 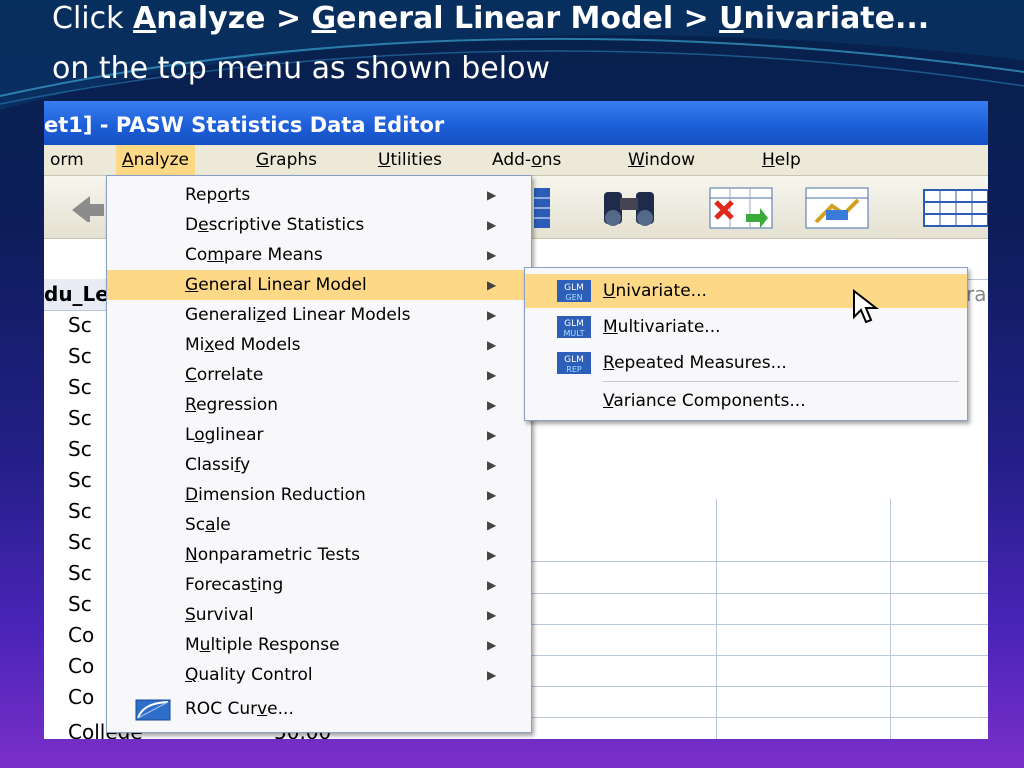 I want to click on menu-addons: Add-ons, so click(x=526, y=160).